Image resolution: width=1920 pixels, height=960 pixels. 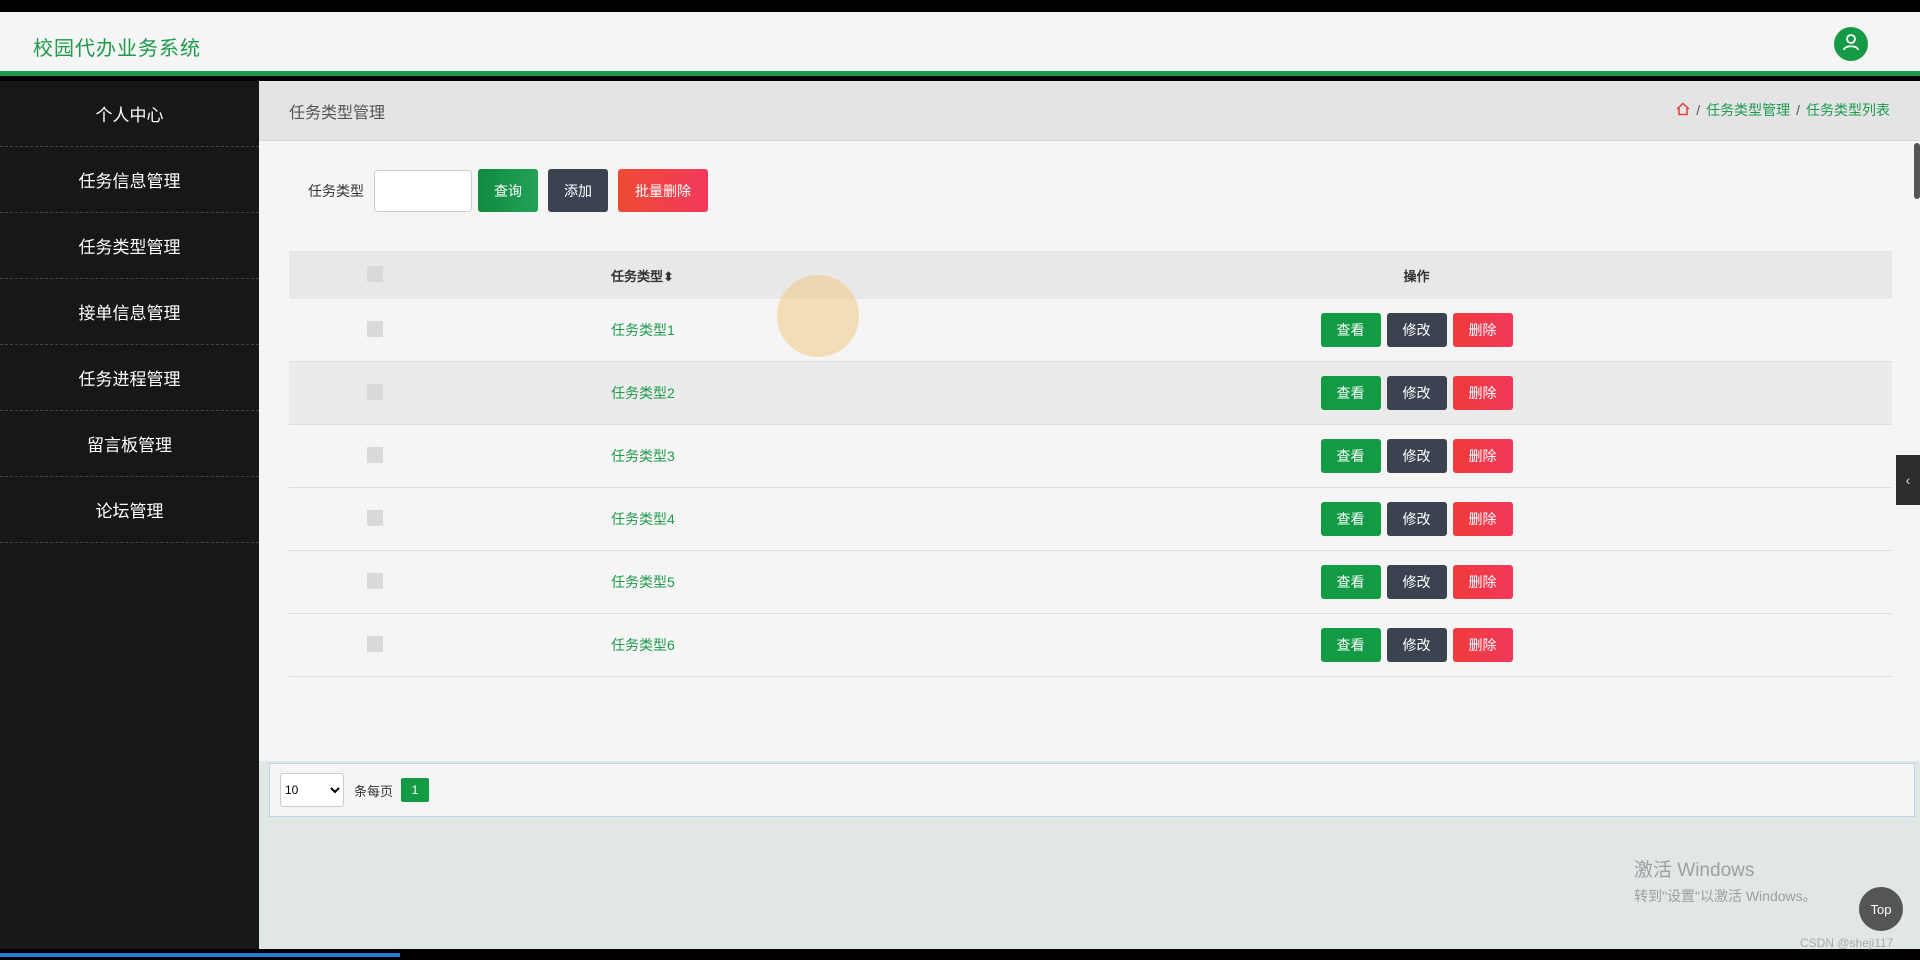 What do you see at coordinates (1917, 171) in the screenshot?
I see `scrollbar-thumb` at bounding box center [1917, 171].